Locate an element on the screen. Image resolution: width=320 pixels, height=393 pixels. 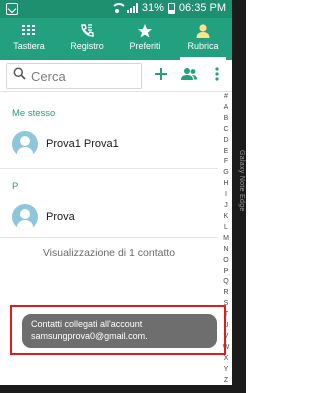
search-toolbar is located at coordinates (116, 76).